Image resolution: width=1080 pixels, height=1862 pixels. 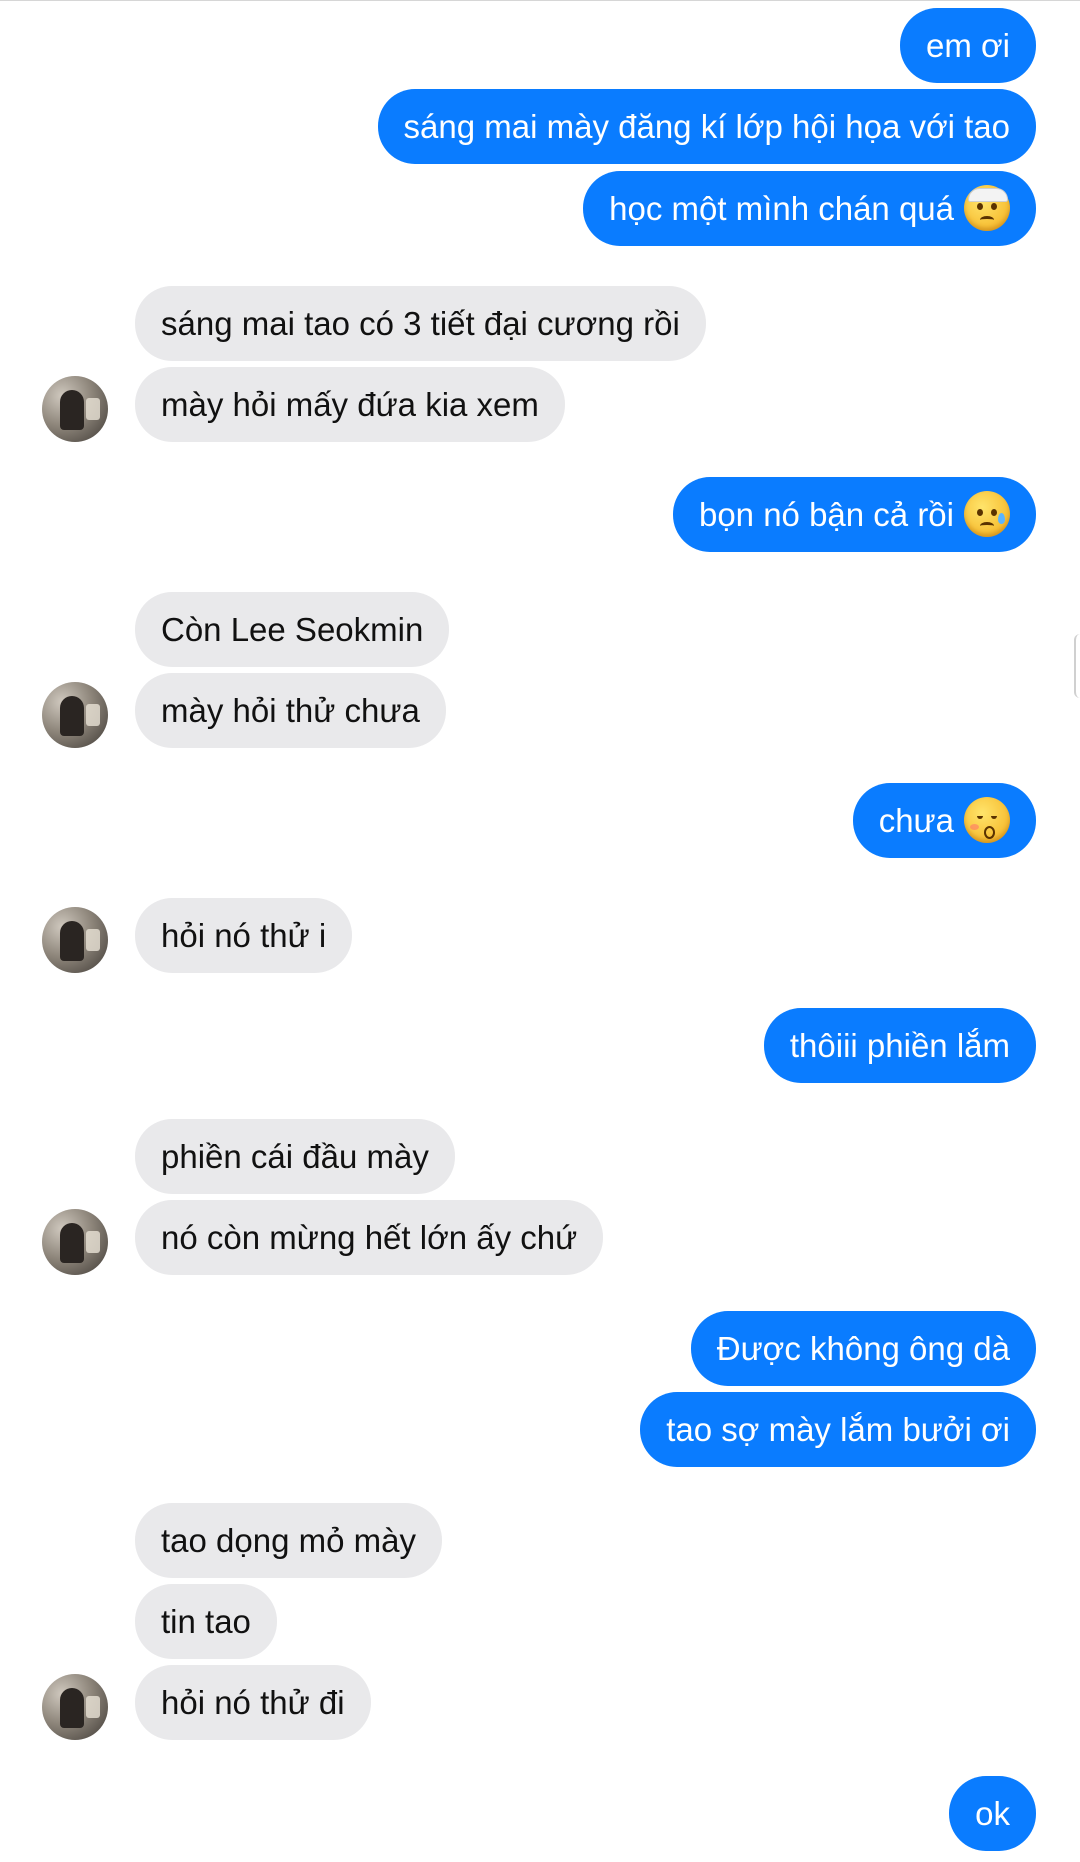 I want to click on message-text: ok, so click(x=992, y=1813).